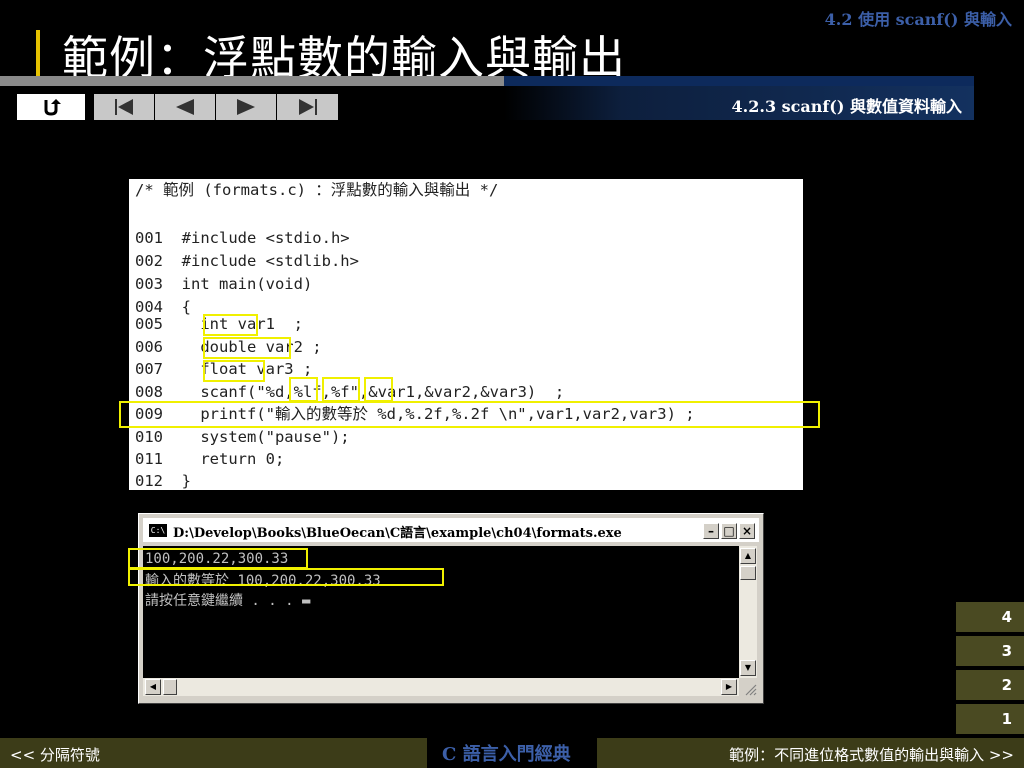  Describe the element at coordinates (729, 531) in the screenshot. I see `maximize-button: □` at that location.